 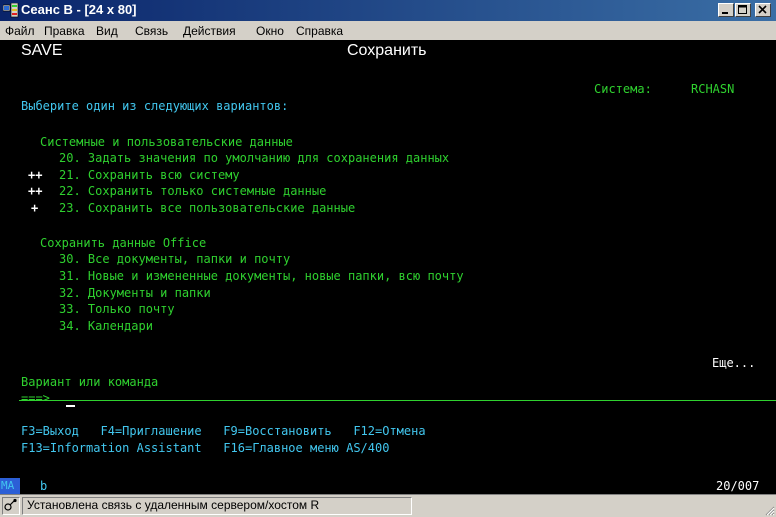 What do you see at coordinates (623, 89) in the screenshot?
I see `system-label: Система:` at bounding box center [623, 89].